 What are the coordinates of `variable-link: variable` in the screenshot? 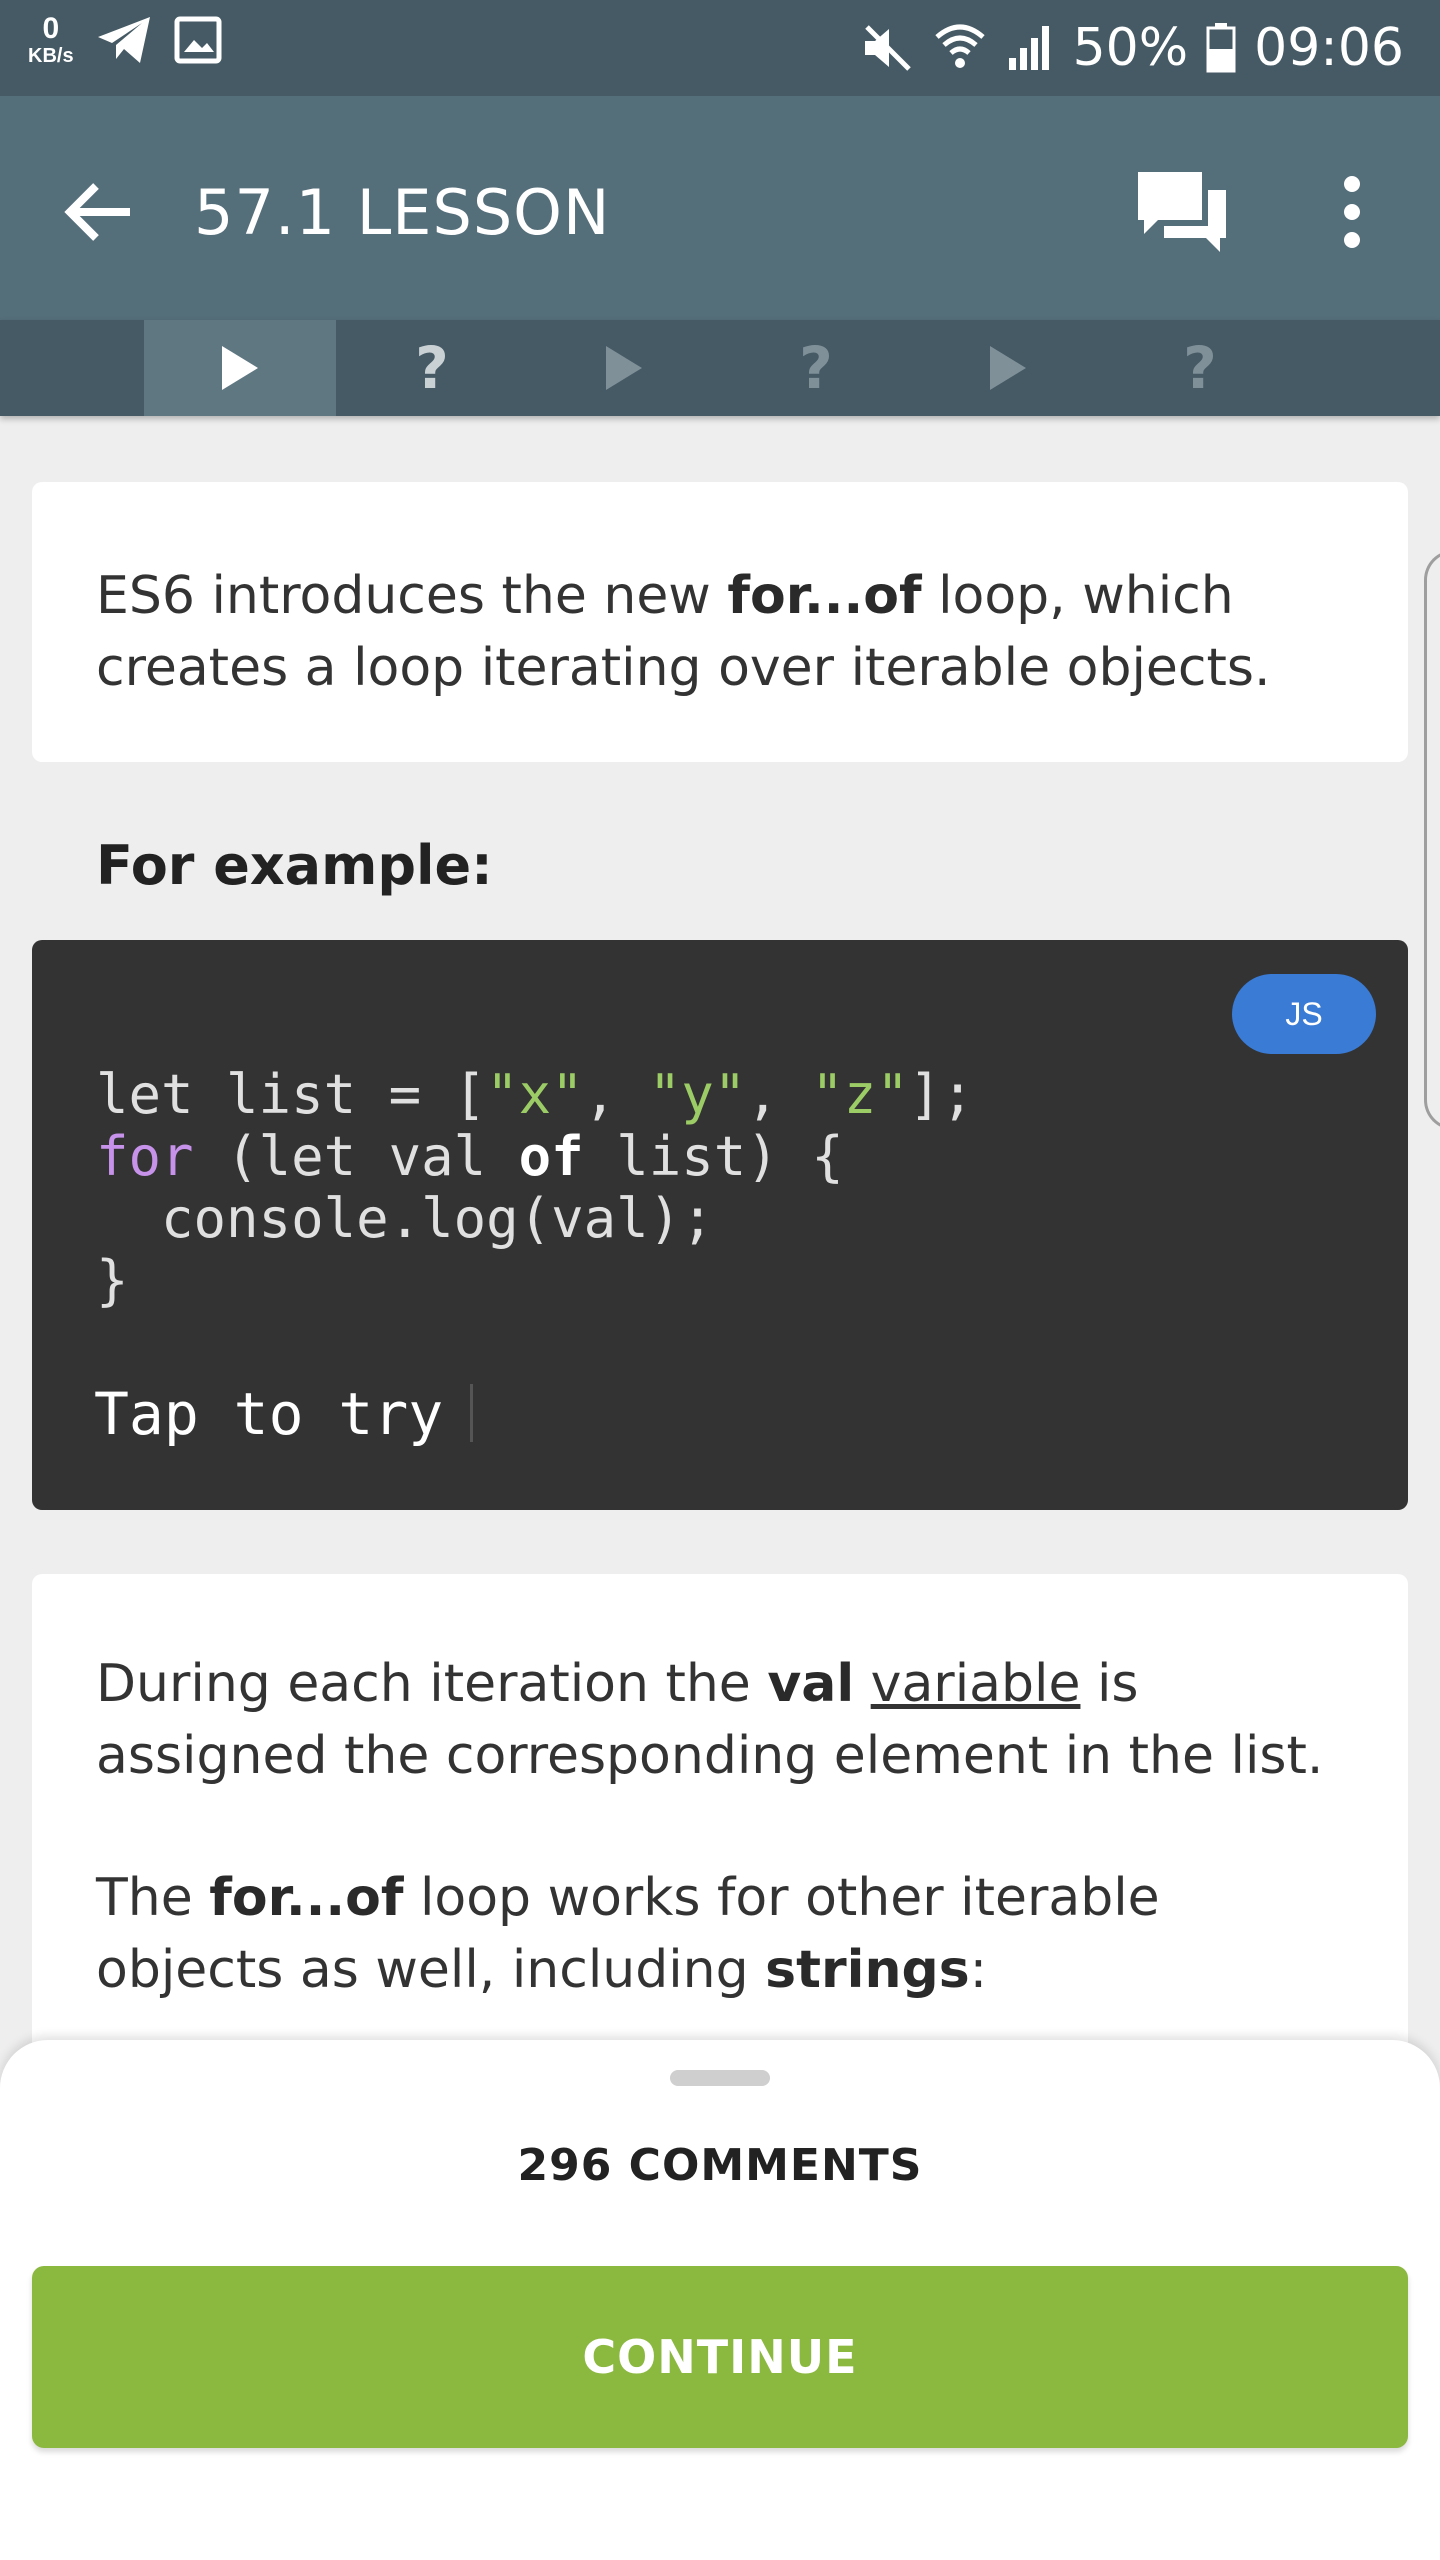 It's located at (976, 1684).